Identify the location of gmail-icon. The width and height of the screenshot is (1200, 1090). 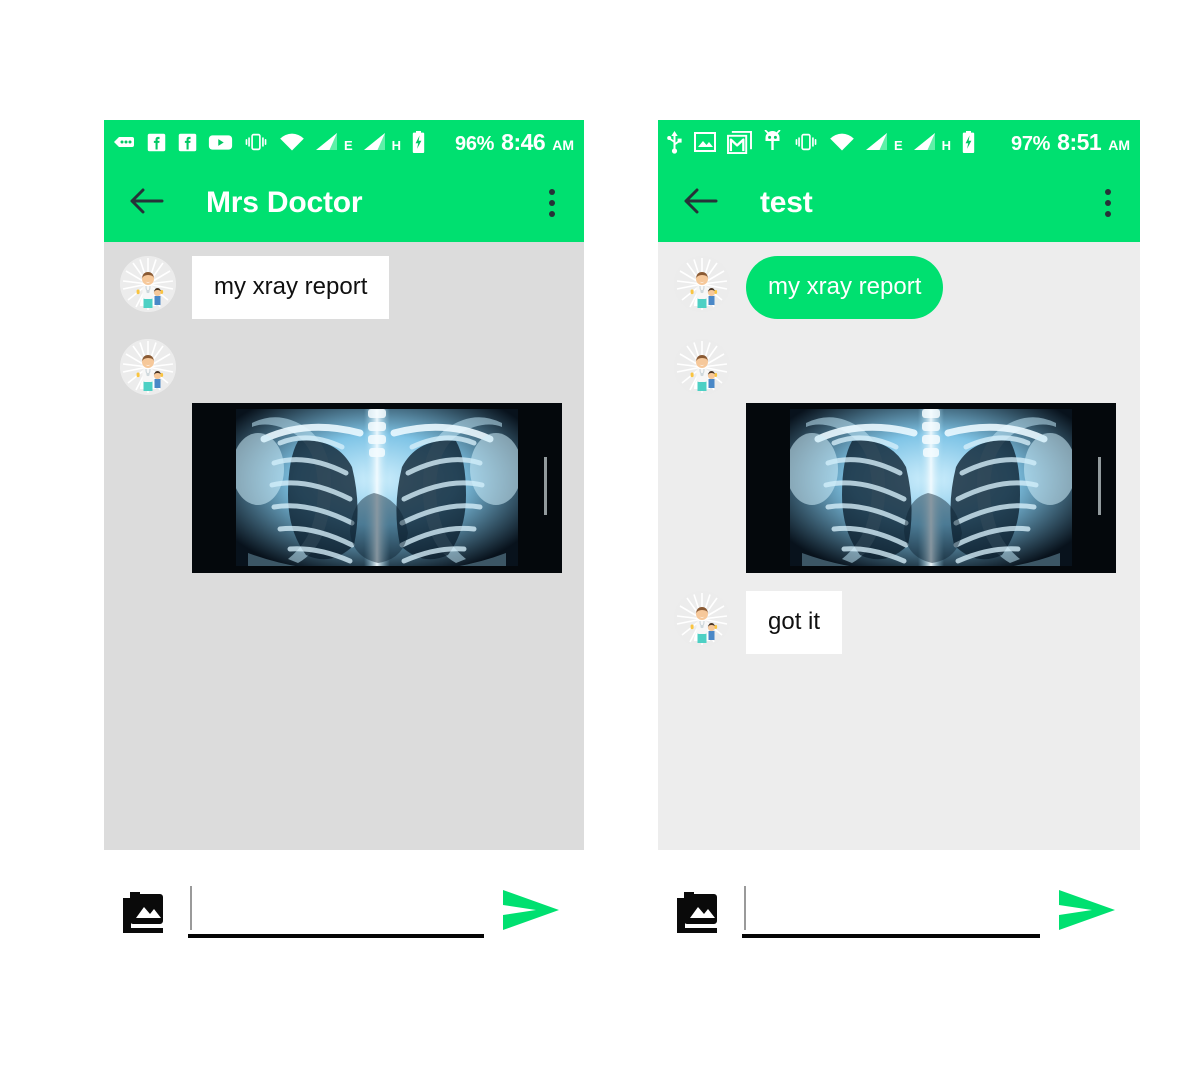
(739, 142).